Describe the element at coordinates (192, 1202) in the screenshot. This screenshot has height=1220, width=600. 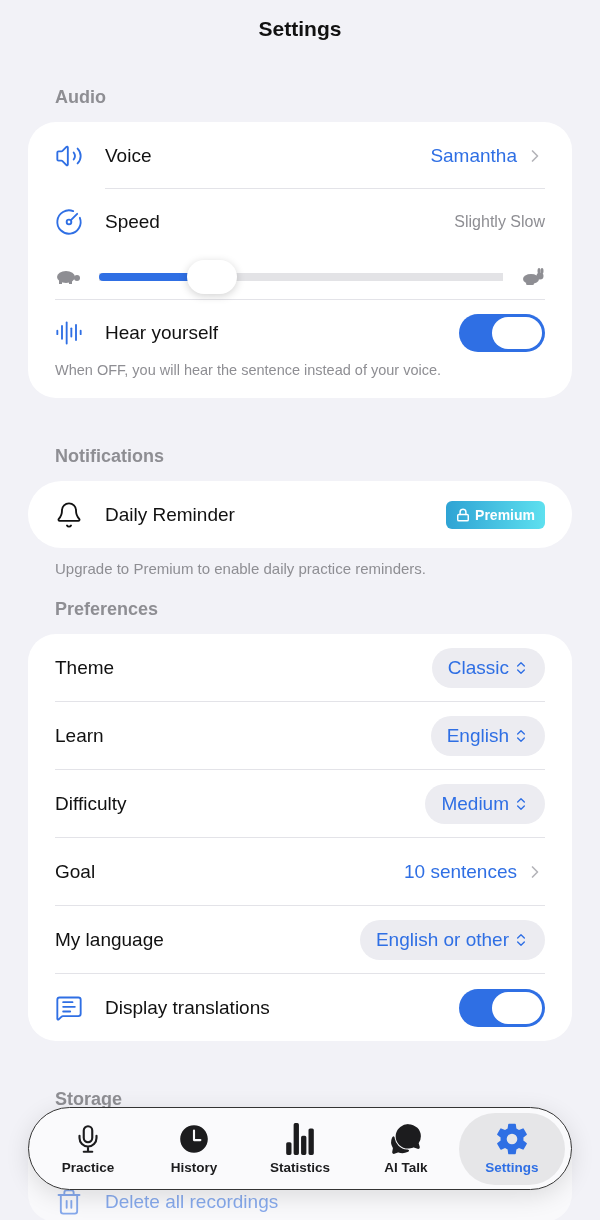
I see `action-link: Delete all recordings` at that location.